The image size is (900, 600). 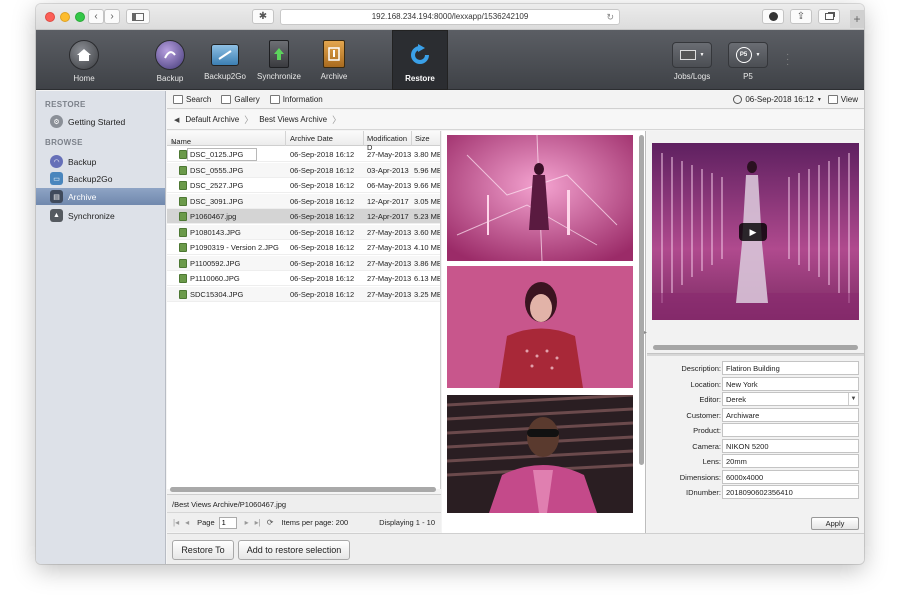 I want to click on minimize-window-button, so click(x=65, y=17).